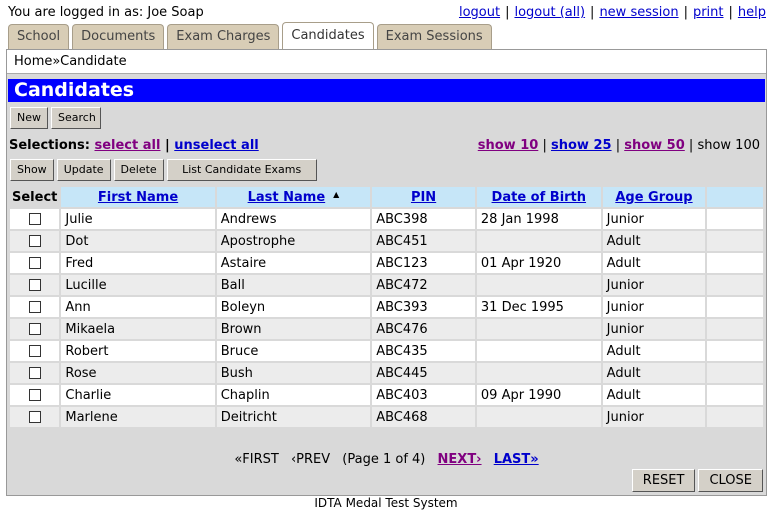 Image resolution: width=772 pixels, height=520 pixels. What do you see at coordinates (293, 285) in the screenshot?
I see `last-name-cell: Ball` at bounding box center [293, 285].